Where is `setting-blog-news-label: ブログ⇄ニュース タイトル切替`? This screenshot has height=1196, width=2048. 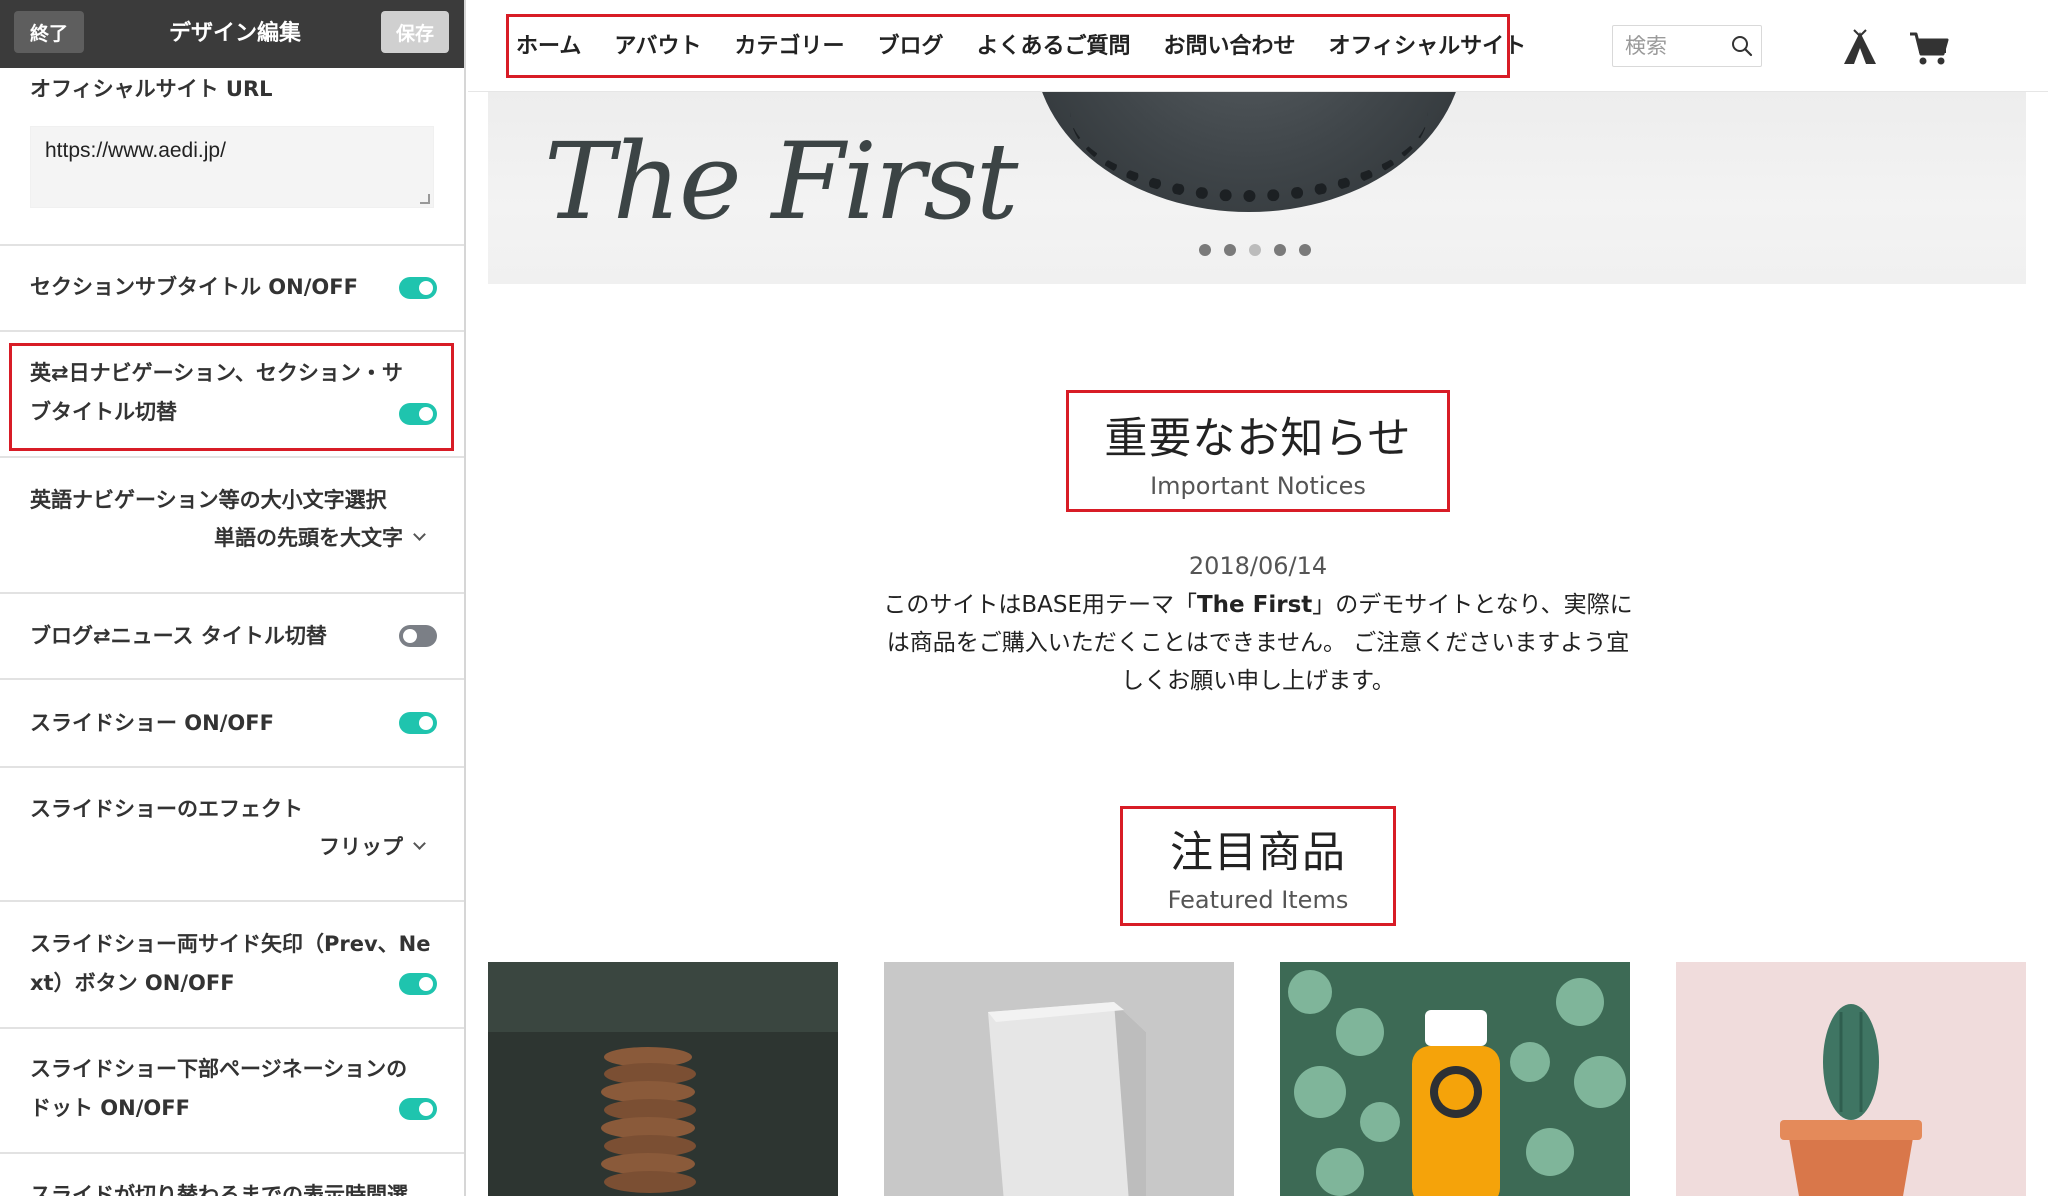 setting-blog-news-label: ブログ⇄ニュース タイトル切替 is located at coordinates (178, 636).